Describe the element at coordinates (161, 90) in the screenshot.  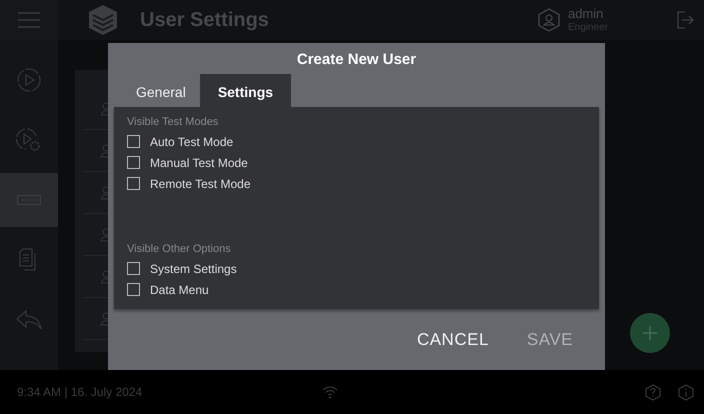
I see `tab: General` at that location.